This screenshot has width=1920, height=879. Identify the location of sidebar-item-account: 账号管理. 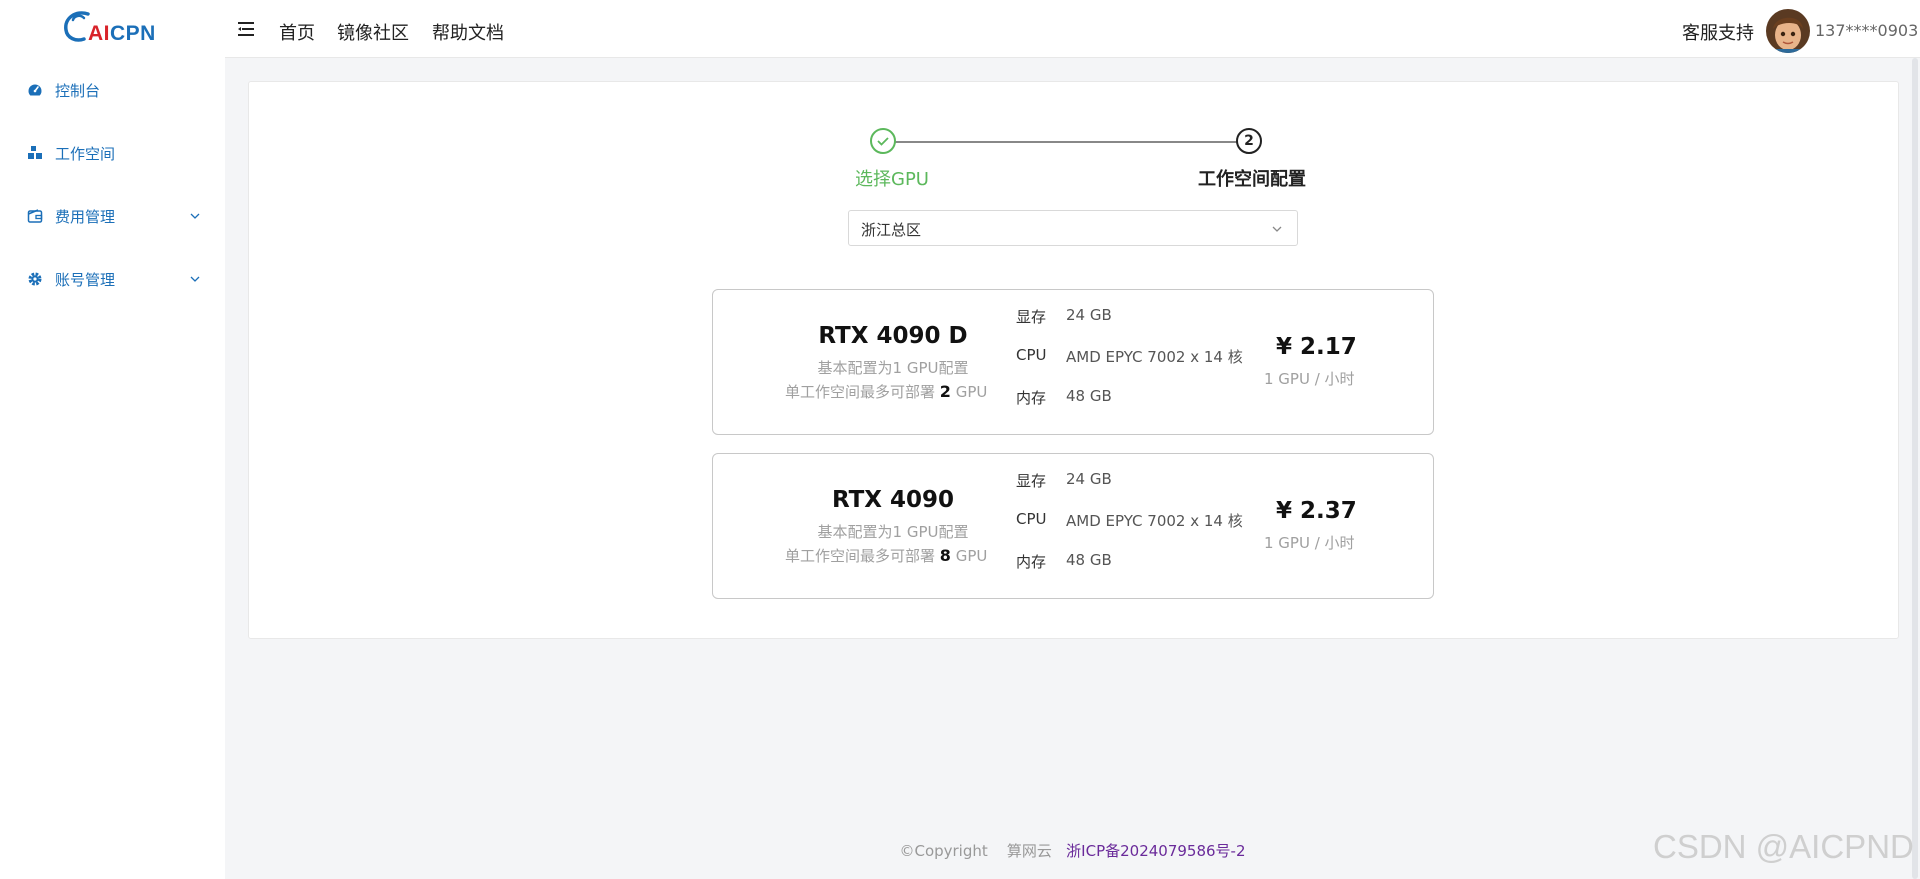
(112, 279).